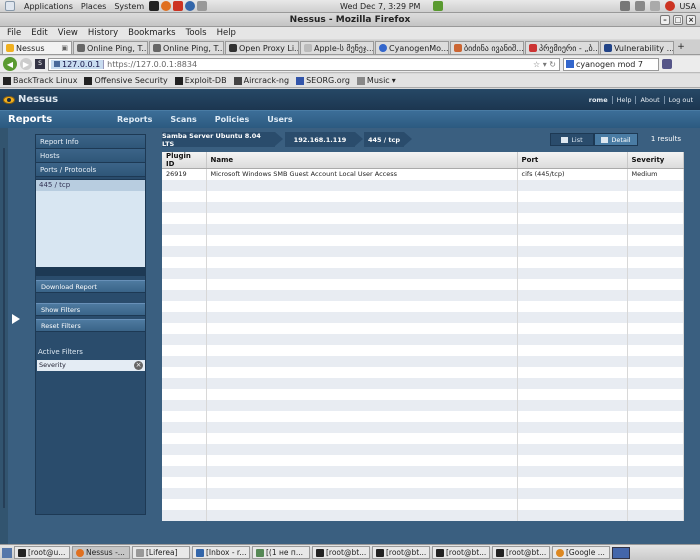 This screenshot has width=700, height=560. What do you see at coordinates (323, 80) in the screenshot?
I see `bookmark-seorg: SEORG.org` at bounding box center [323, 80].